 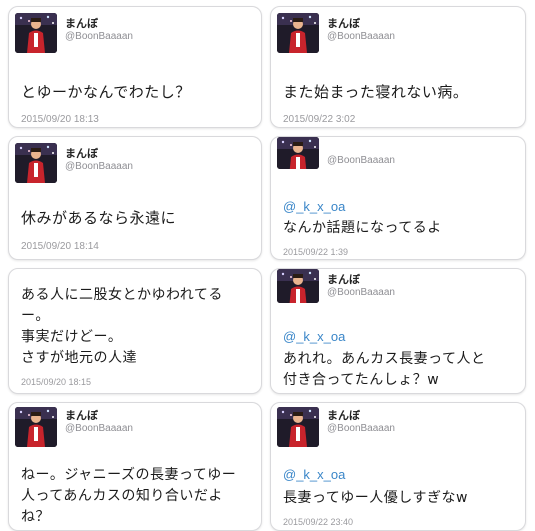 I want to click on tweet-text: 長妻ってゆー人優しすぎなw, so click(x=375, y=498).